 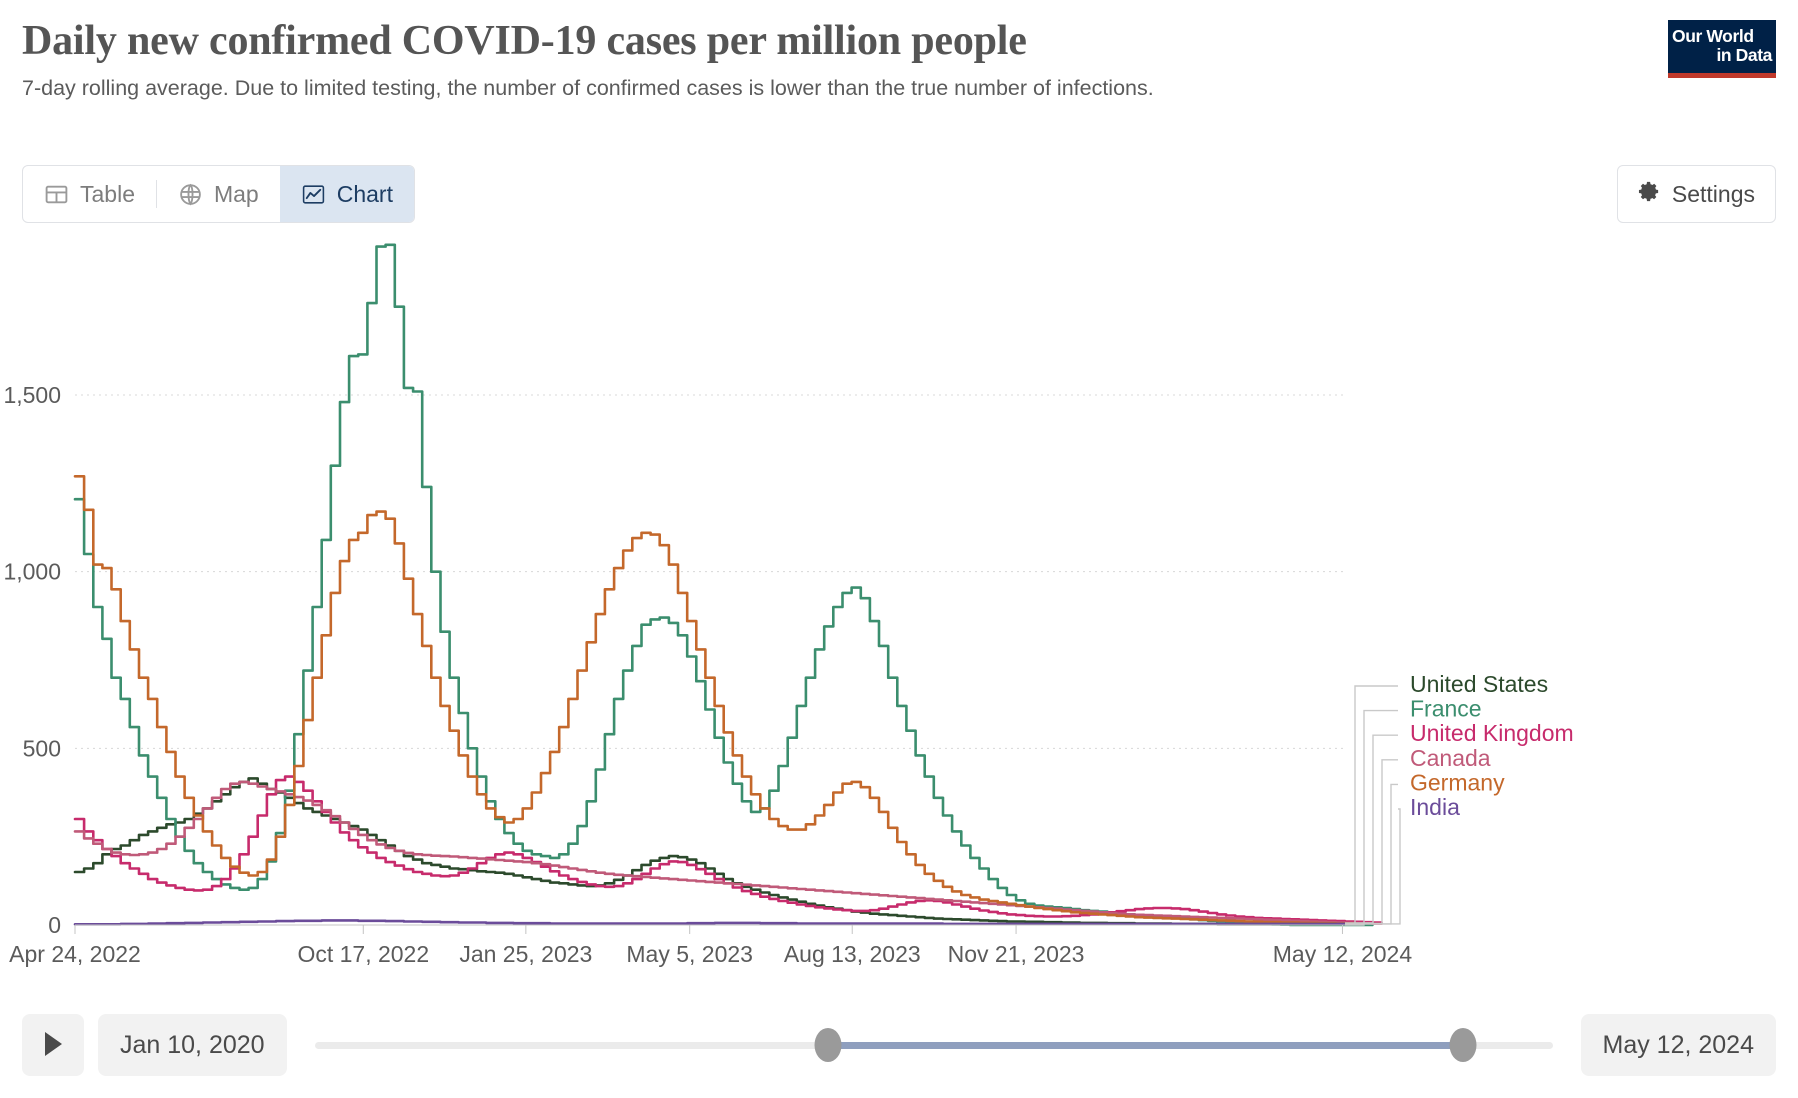 I want to click on owid-logo-line2: in Data, so click(x=1744, y=55).